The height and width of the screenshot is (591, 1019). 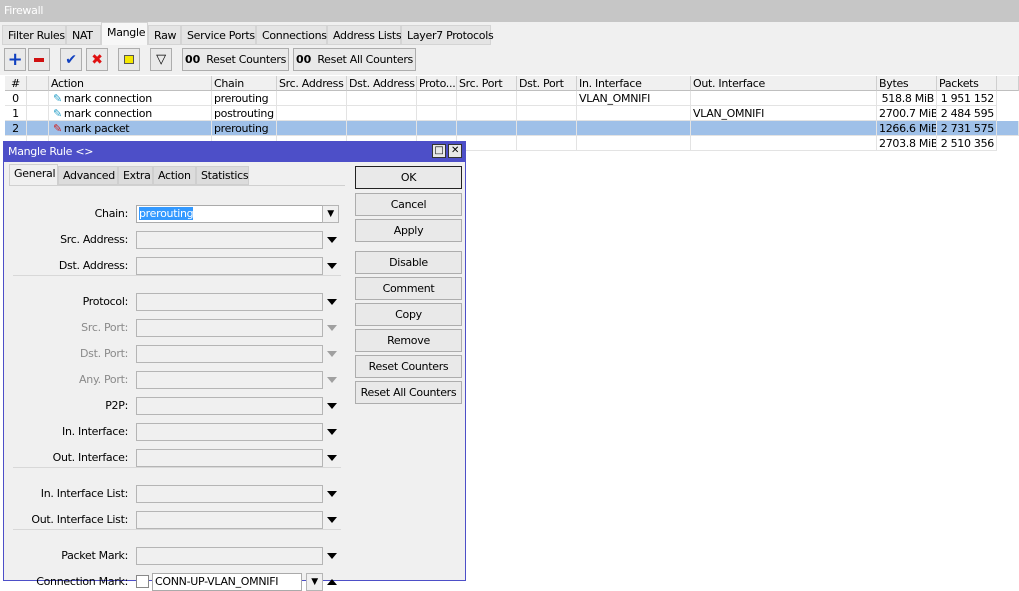 What do you see at coordinates (229, 556) in the screenshot?
I see `packet-mark-field` at bounding box center [229, 556].